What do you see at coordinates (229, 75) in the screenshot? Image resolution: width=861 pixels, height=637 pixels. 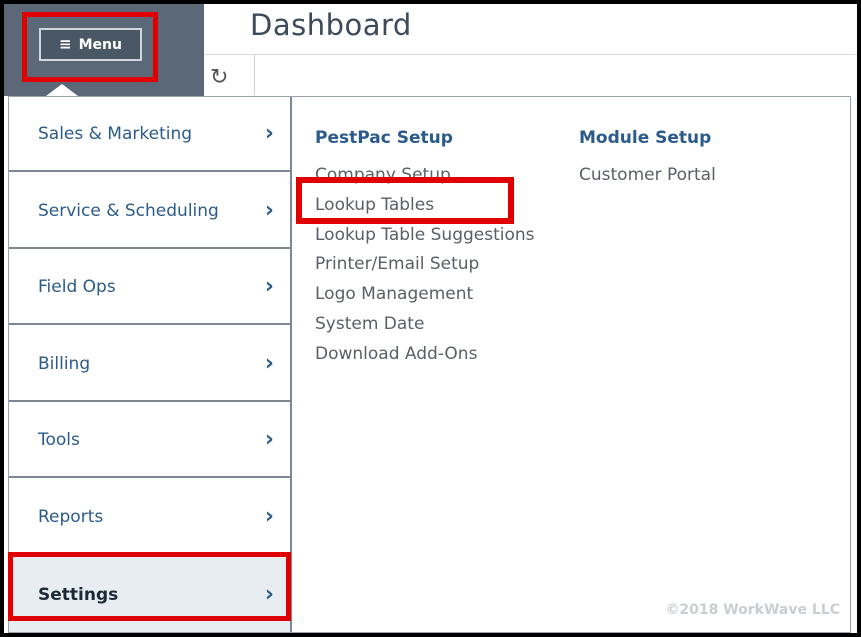 I see `refresh-button: ↻` at bounding box center [229, 75].